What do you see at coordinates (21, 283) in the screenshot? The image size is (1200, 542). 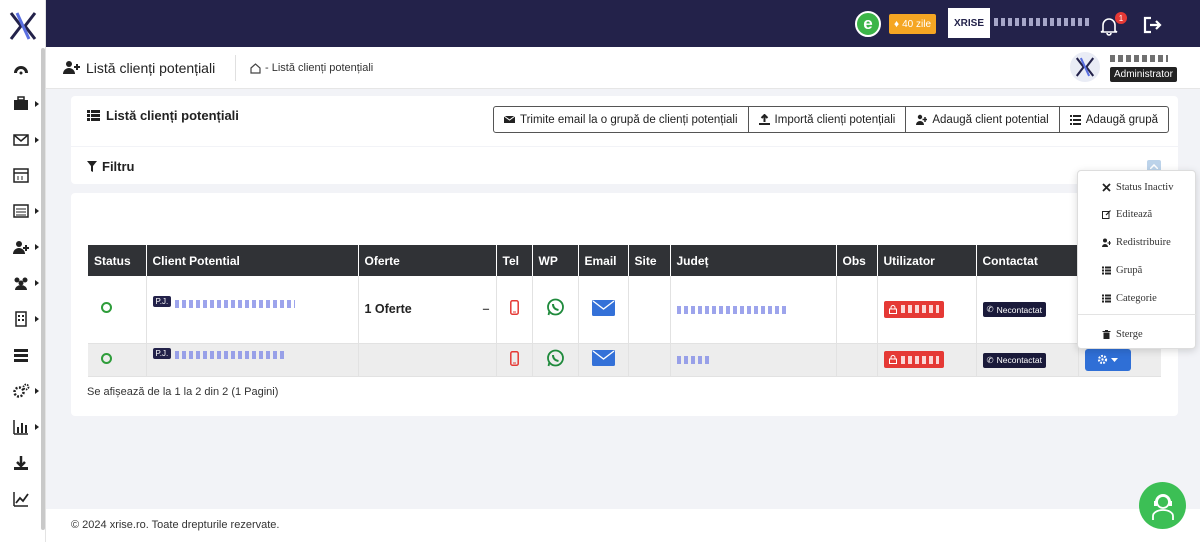 I see `users-icon` at bounding box center [21, 283].